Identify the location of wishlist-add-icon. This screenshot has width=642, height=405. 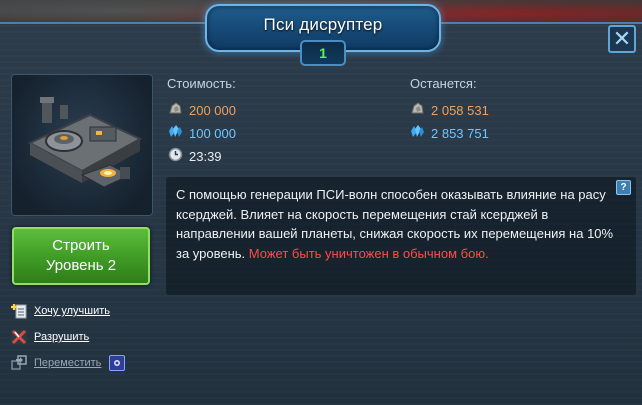
(19, 311).